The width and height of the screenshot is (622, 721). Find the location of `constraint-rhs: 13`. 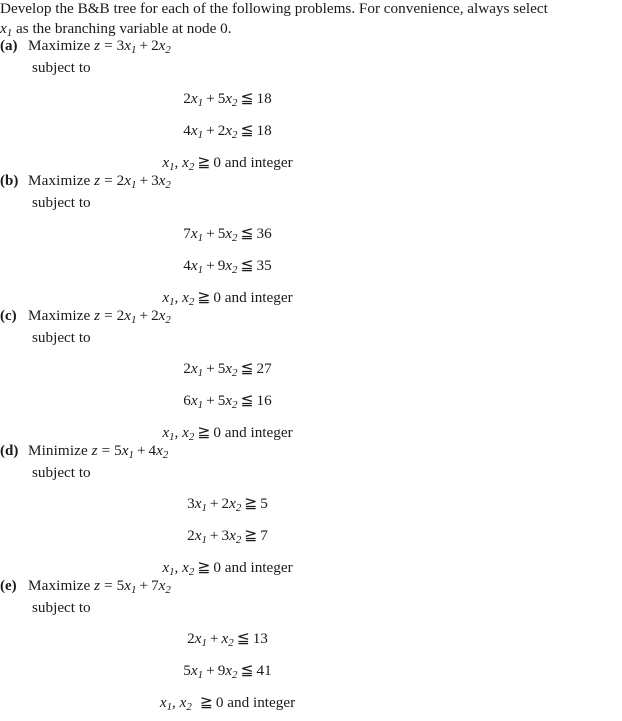

constraint-rhs: 13 is located at coordinates (260, 638).